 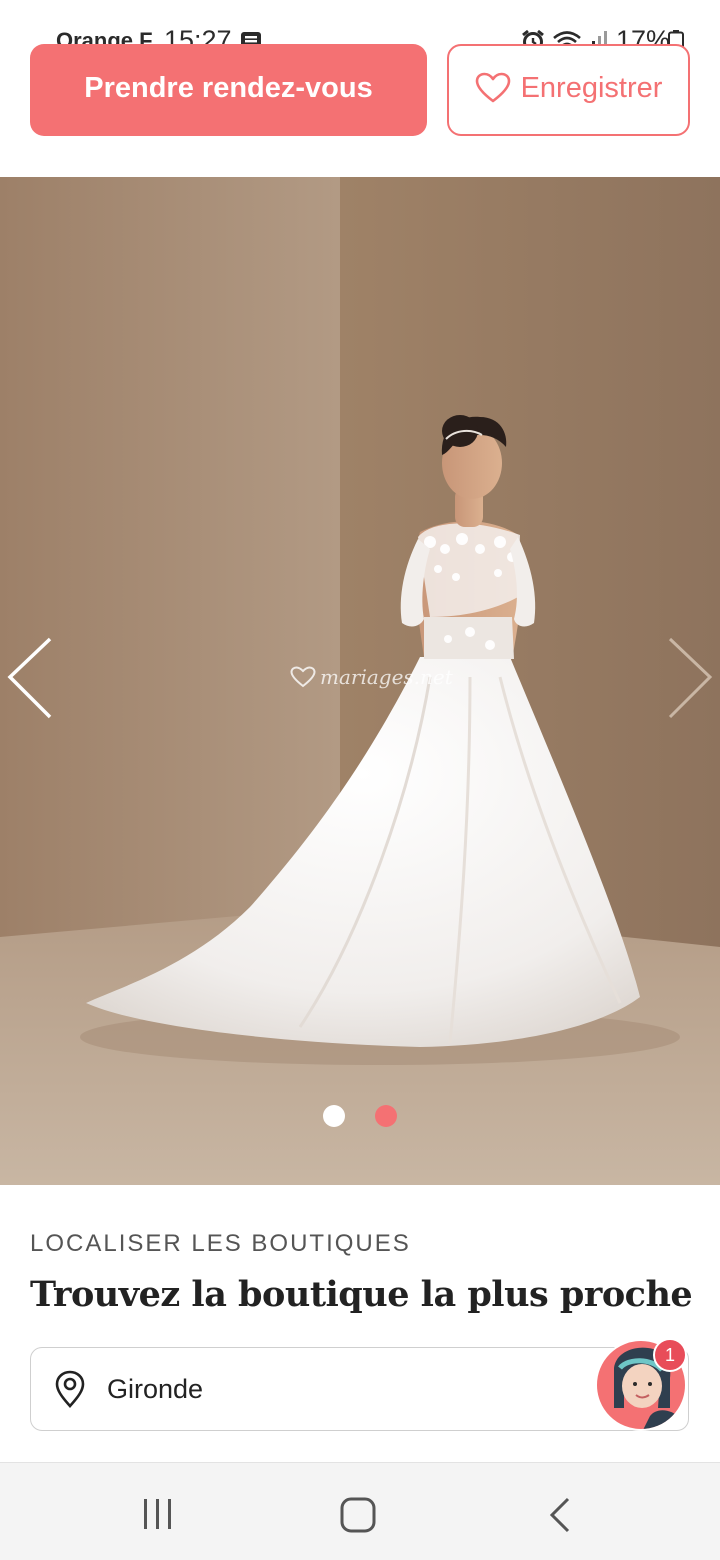 What do you see at coordinates (30, 679) in the screenshot?
I see `previous-slide-arrow-icon` at bounding box center [30, 679].